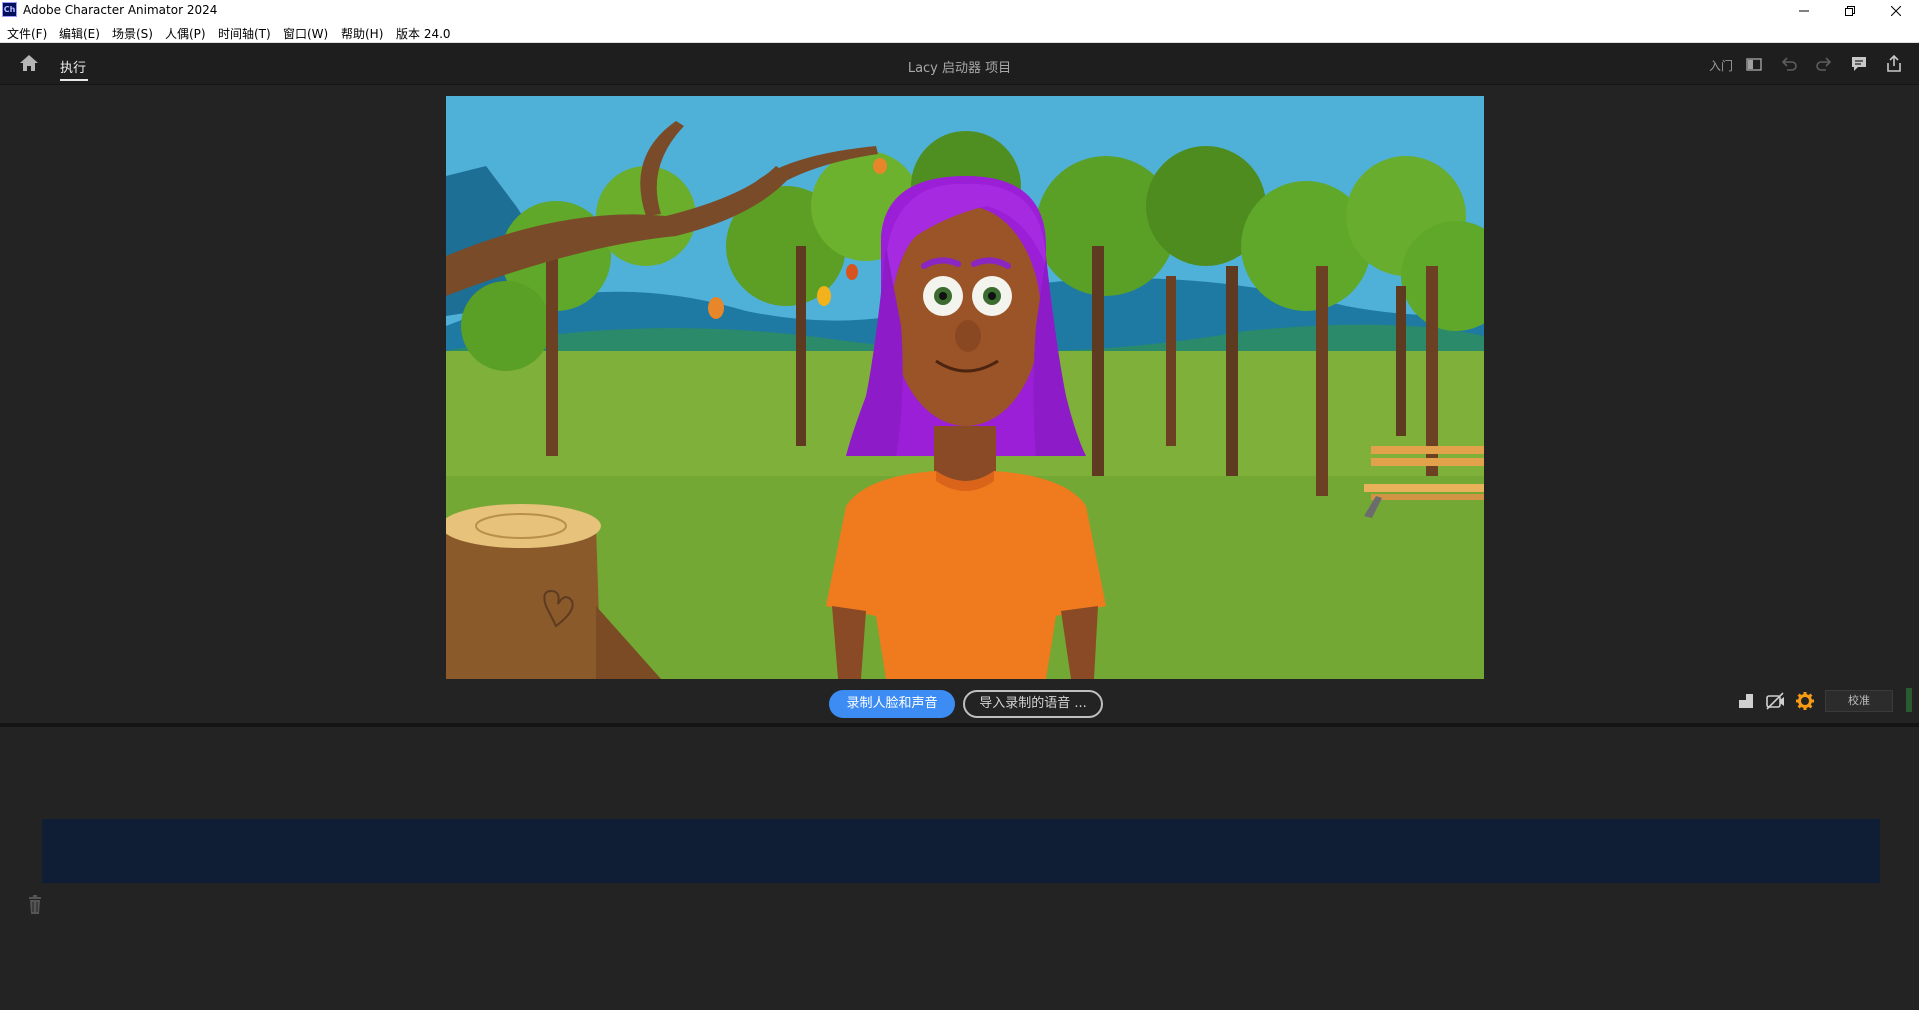  I want to click on redo-icon, so click(1824, 64).